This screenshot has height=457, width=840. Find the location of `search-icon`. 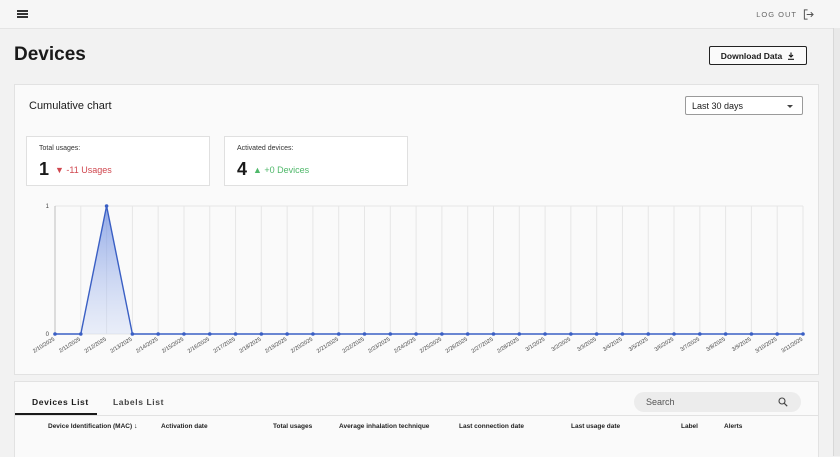

search-icon is located at coordinates (783, 402).